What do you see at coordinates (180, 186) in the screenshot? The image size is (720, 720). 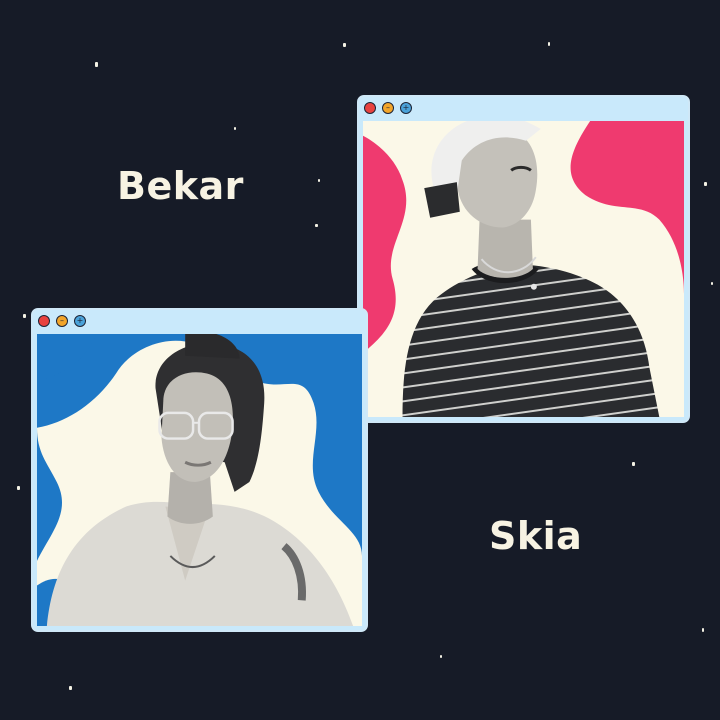 I see `artist-name-bekar: Bekar` at bounding box center [180, 186].